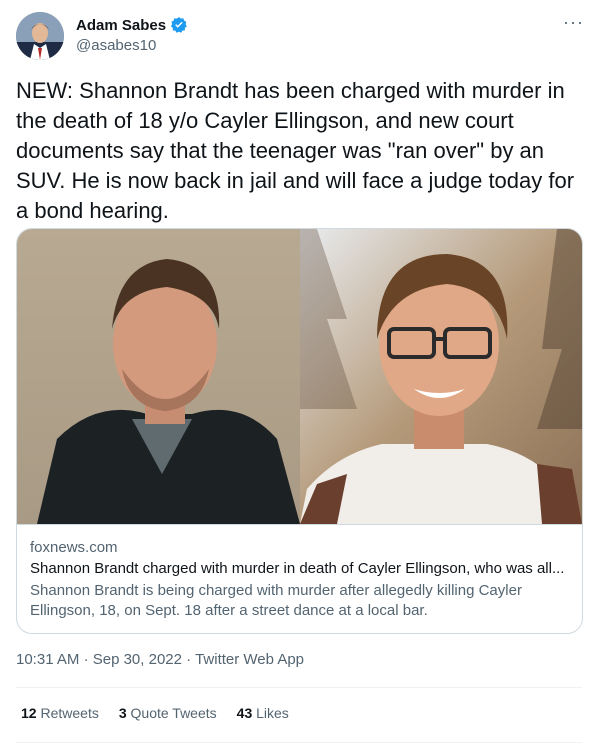  Describe the element at coordinates (272, 713) in the screenshot. I see `likes-label: Likes` at that location.